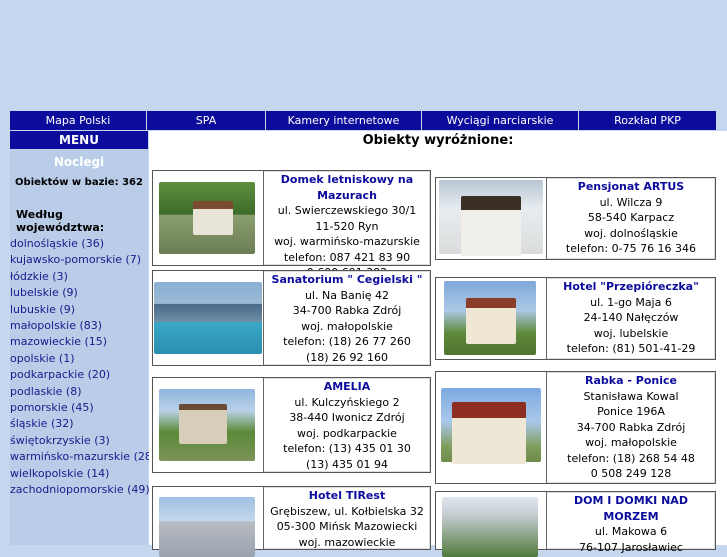 Image resolution: width=727 pixels, height=557 pixels. What do you see at coordinates (631, 202) in the screenshot?
I see `listing-detail: ul. Wilcza 9` at bounding box center [631, 202].